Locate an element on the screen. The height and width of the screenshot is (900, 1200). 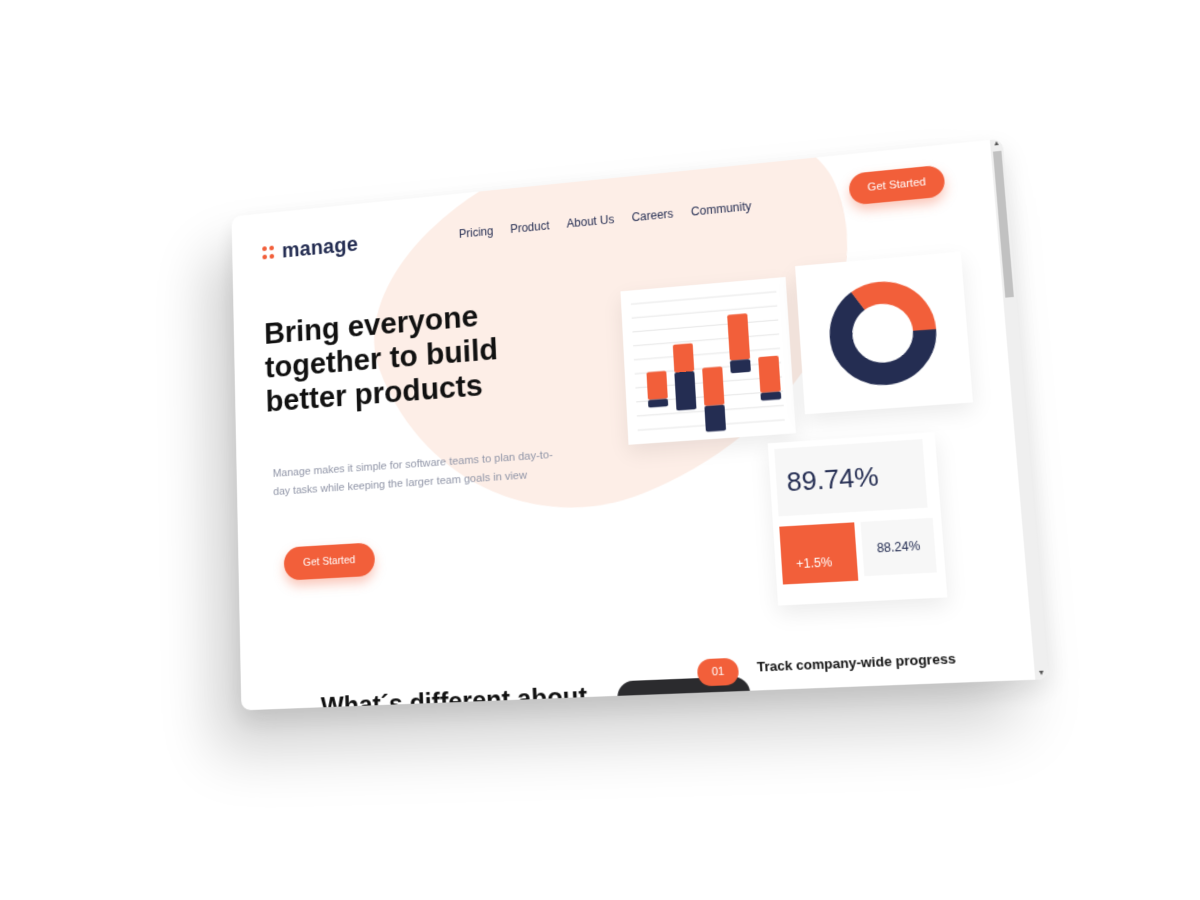
donut-chart-graphic is located at coordinates (884, 332).